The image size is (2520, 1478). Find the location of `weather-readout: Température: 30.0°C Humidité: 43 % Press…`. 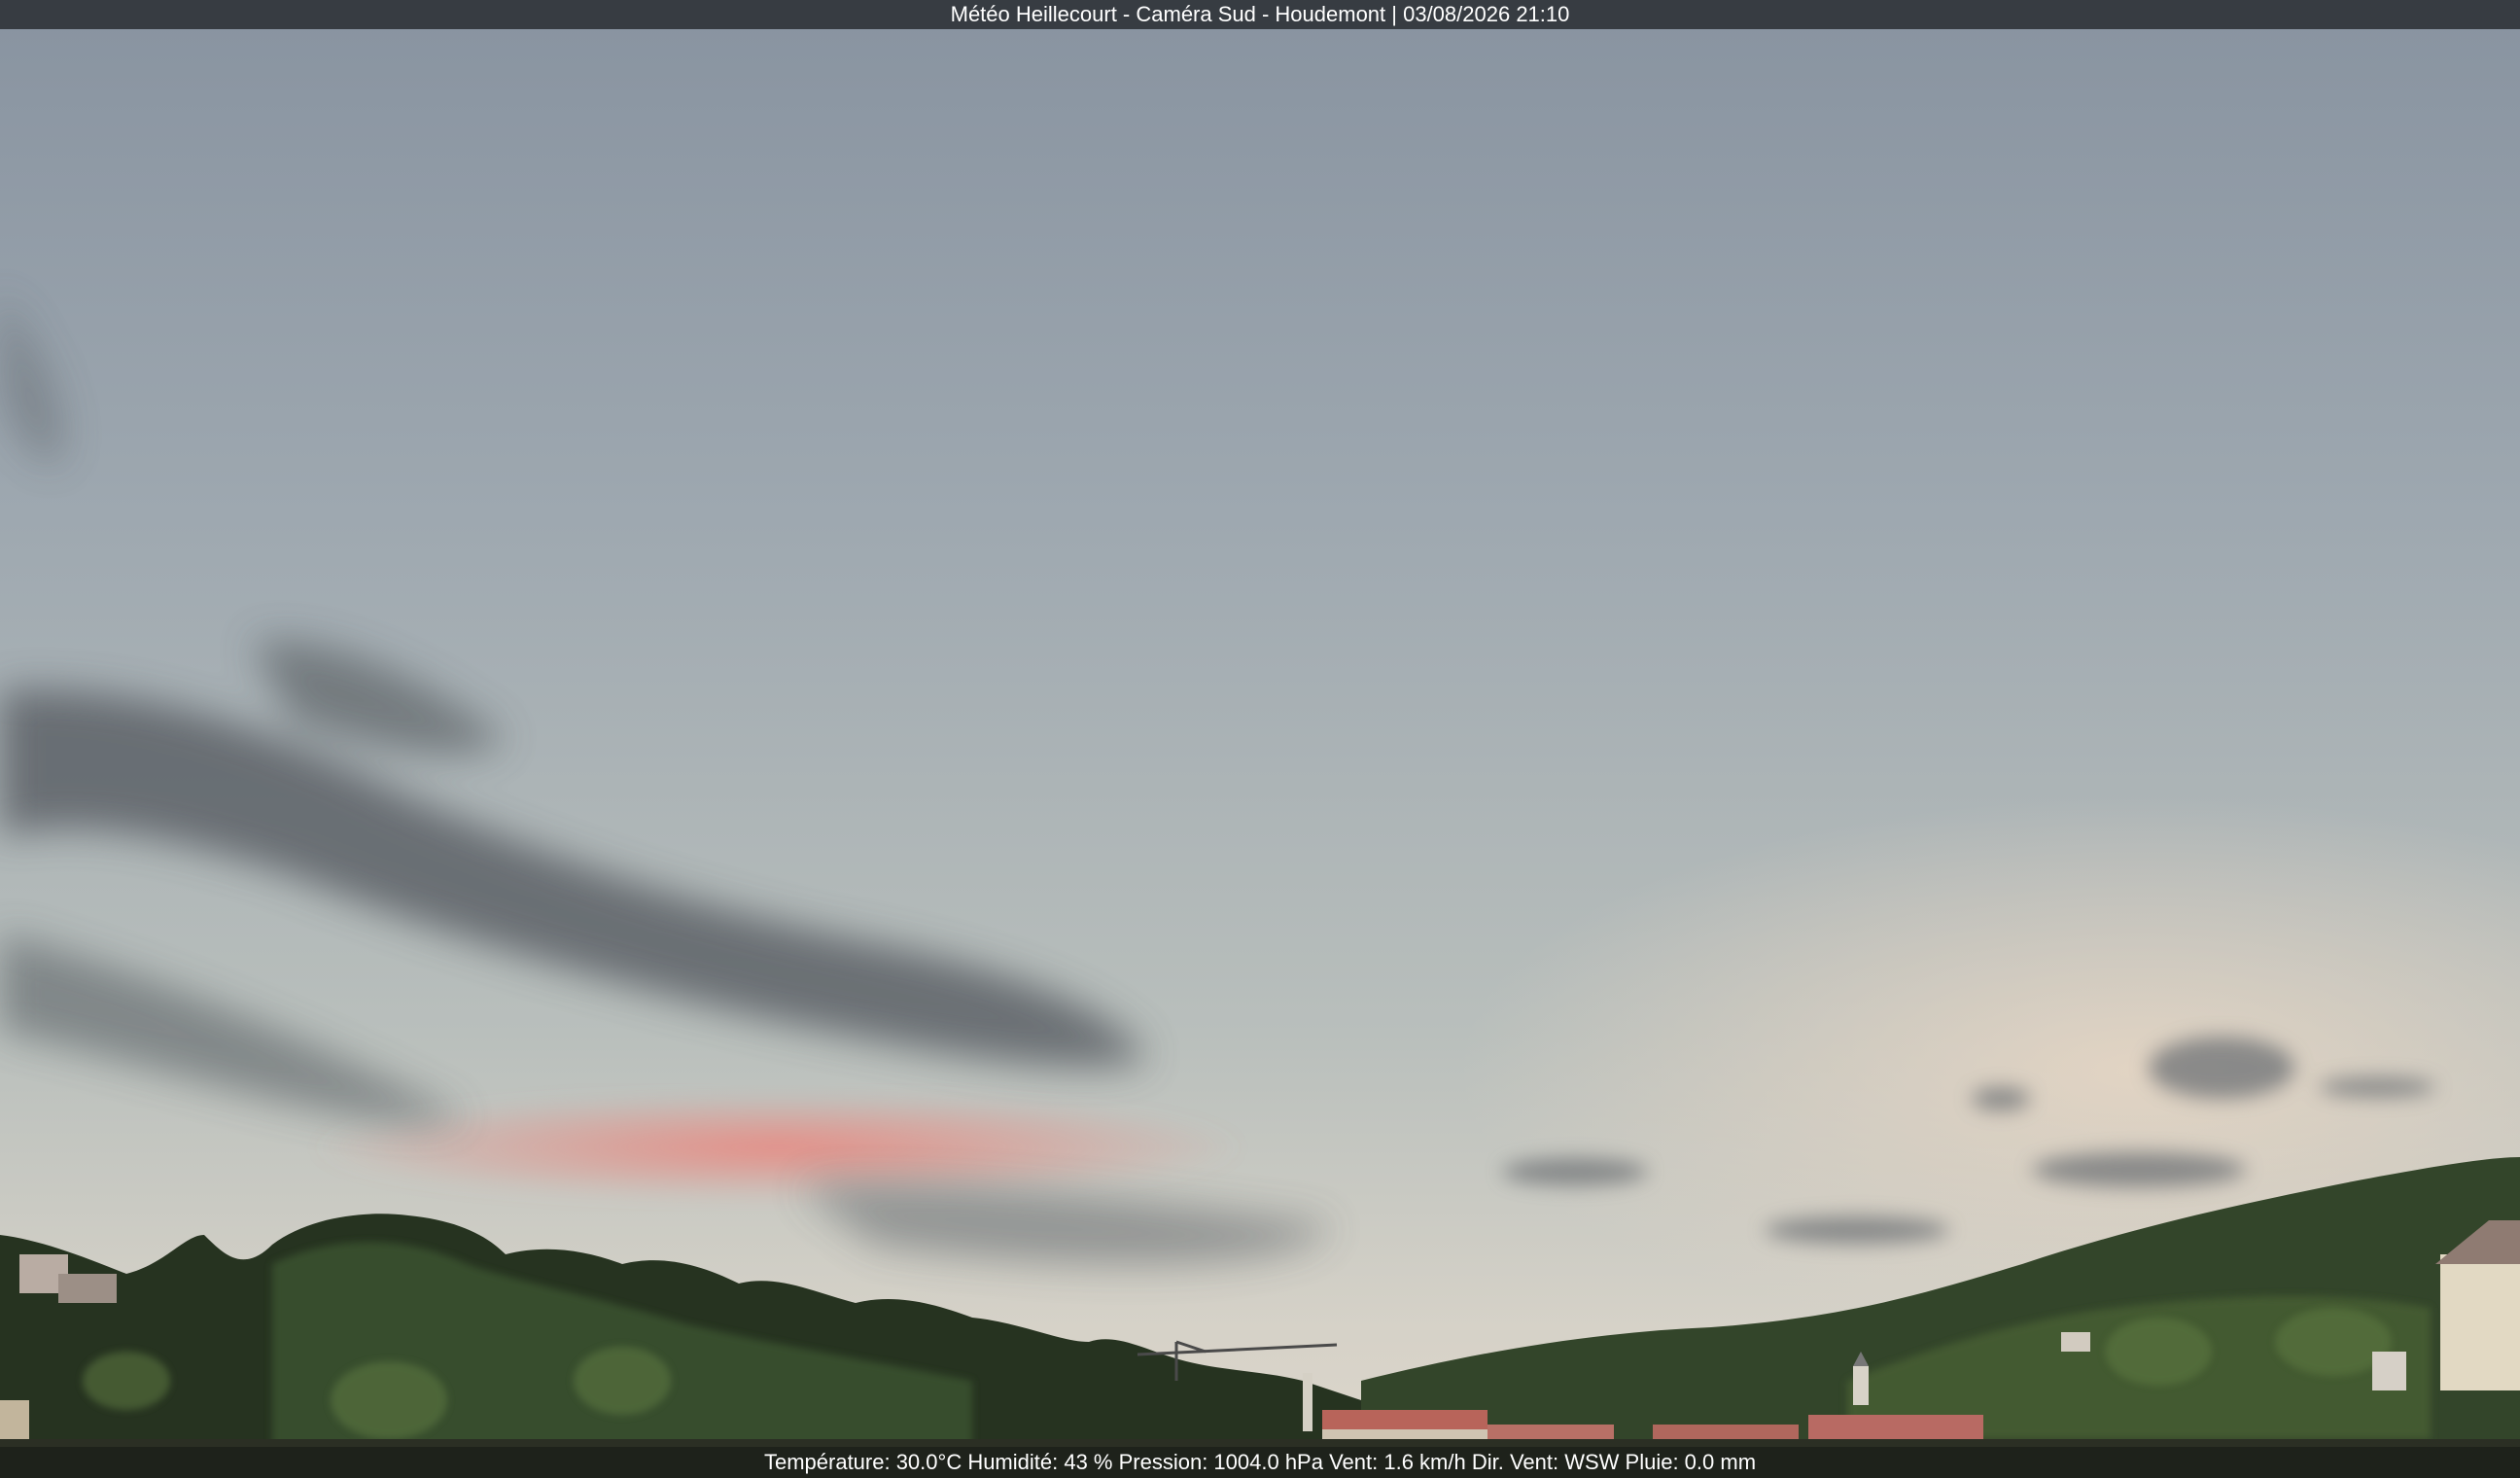

weather-readout: Température: 30.0°C Humidité: 43 % Press… is located at coordinates (1260, 1462).